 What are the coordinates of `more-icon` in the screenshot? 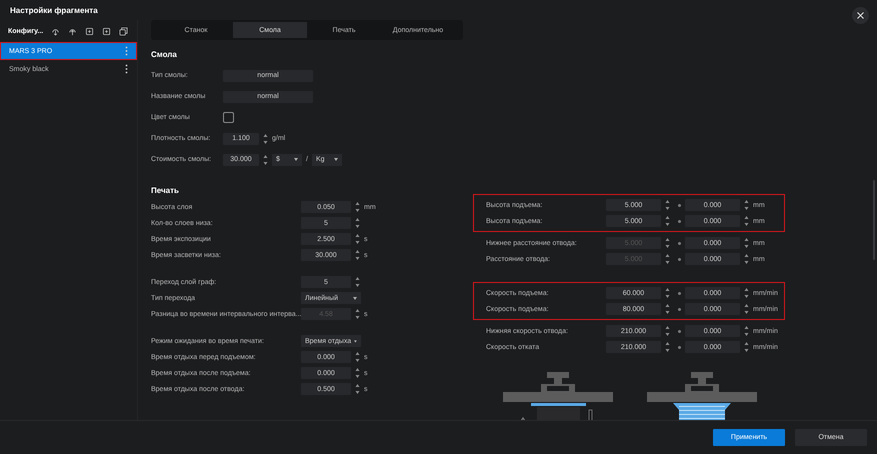 It's located at (126, 69).